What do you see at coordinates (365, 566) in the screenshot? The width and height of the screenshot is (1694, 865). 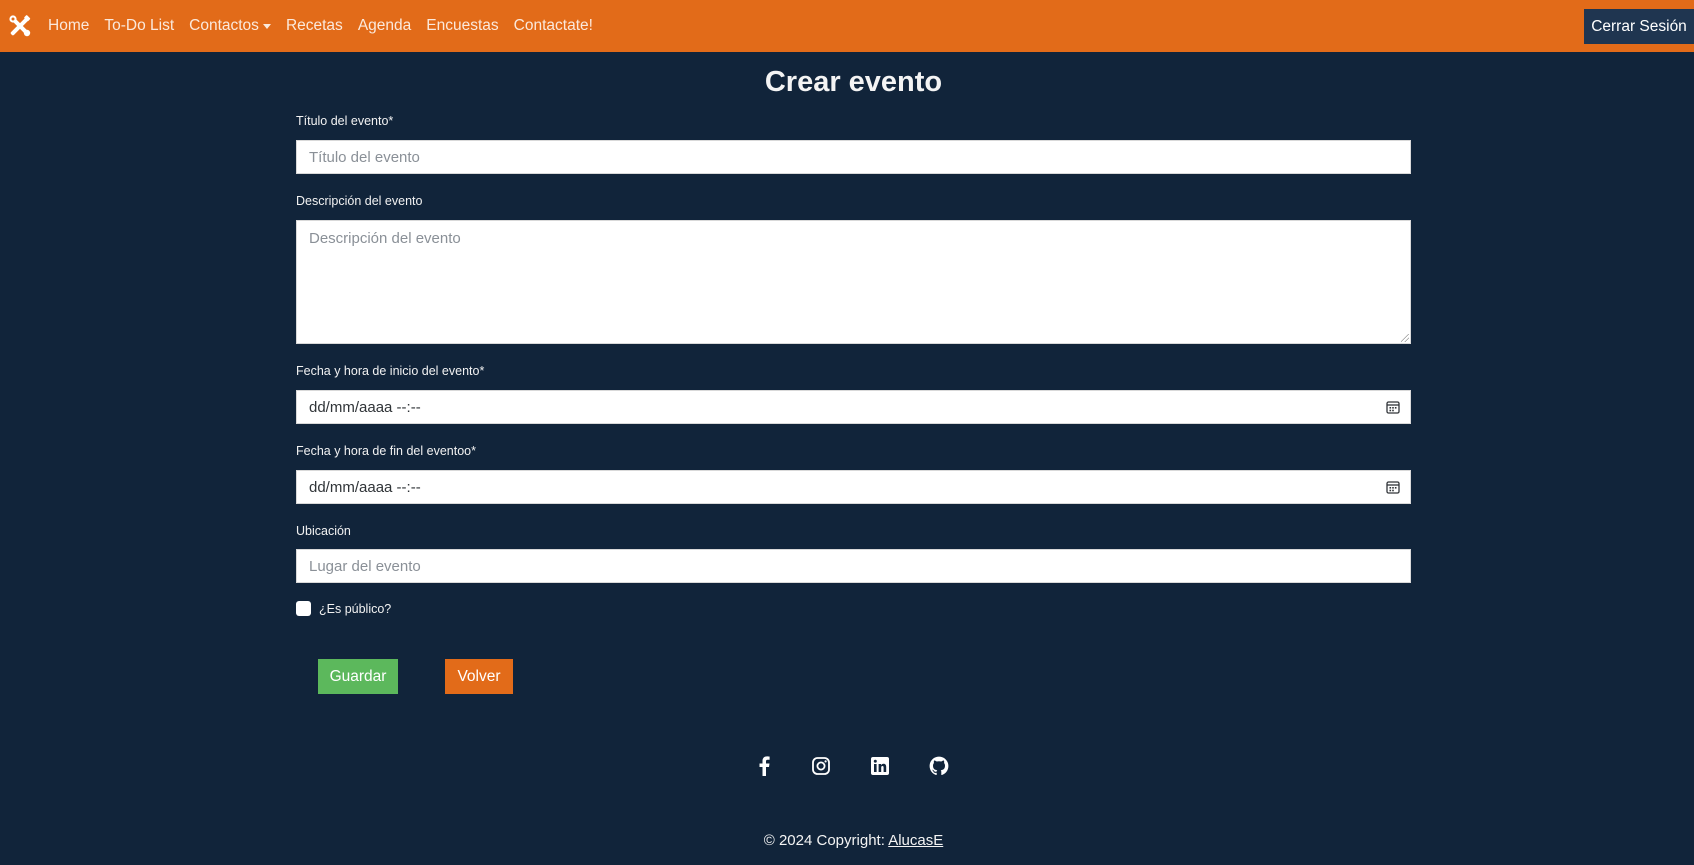 I see `event-location-placeholder: Lugar del evento` at bounding box center [365, 566].